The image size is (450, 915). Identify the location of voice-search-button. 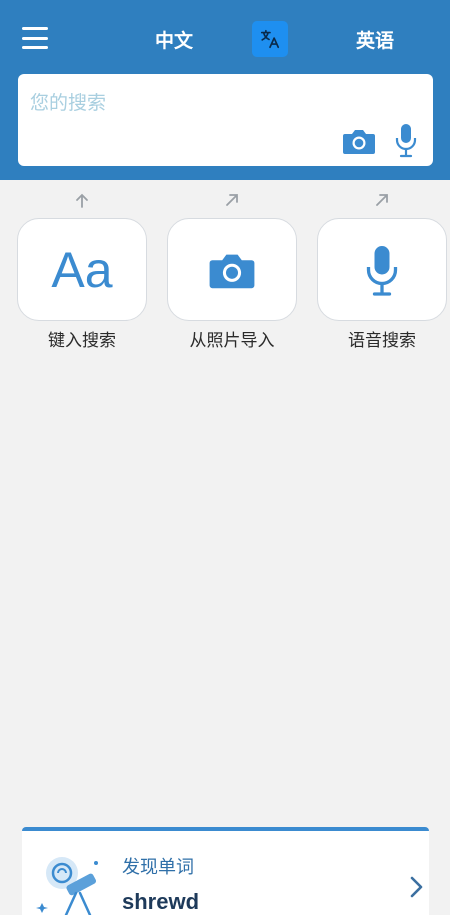
(382, 269).